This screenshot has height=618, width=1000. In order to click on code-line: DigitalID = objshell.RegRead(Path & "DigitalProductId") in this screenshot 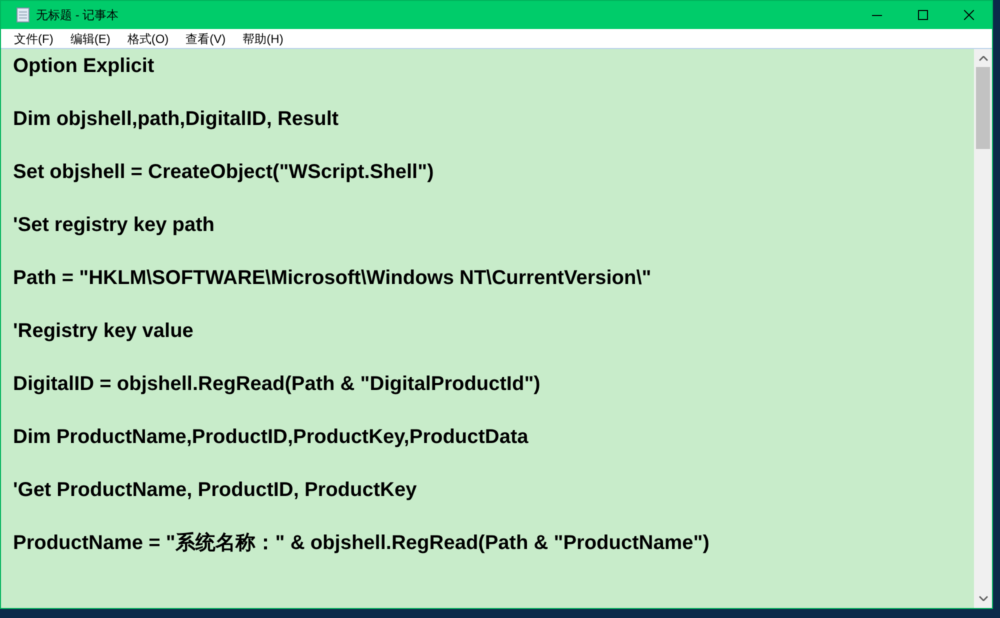, I will do `click(277, 384)`.